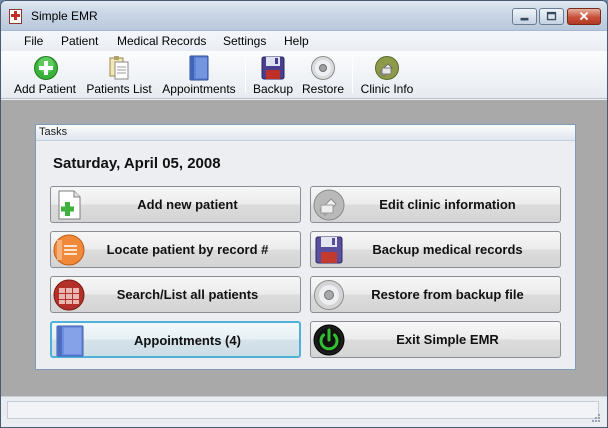  What do you see at coordinates (387, 89) in the screenshot?
I see `toolbar-clinic-info-label: Clinic Info` at bounding box center [387, 89].